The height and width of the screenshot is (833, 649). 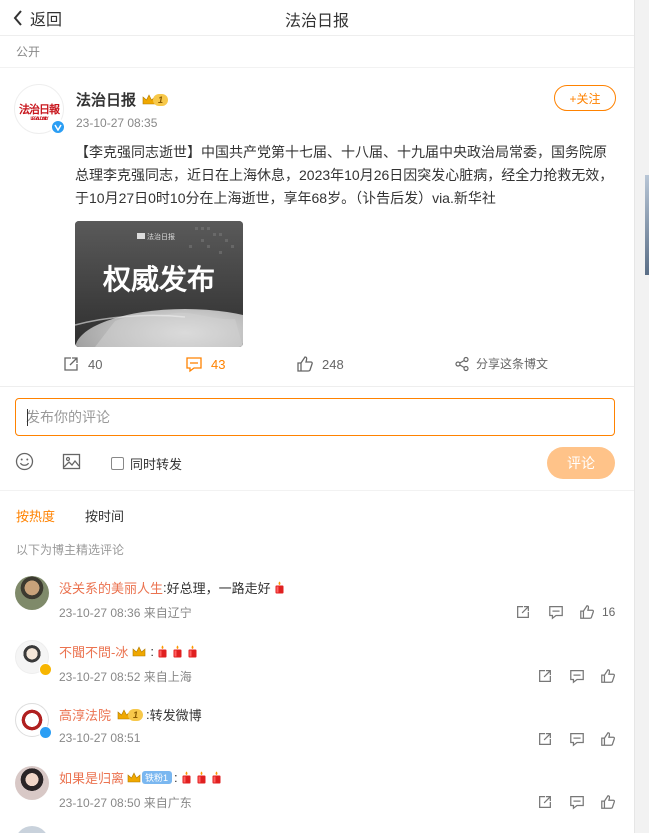 I want to click on like-count: 248, so click(x=333, y=364).